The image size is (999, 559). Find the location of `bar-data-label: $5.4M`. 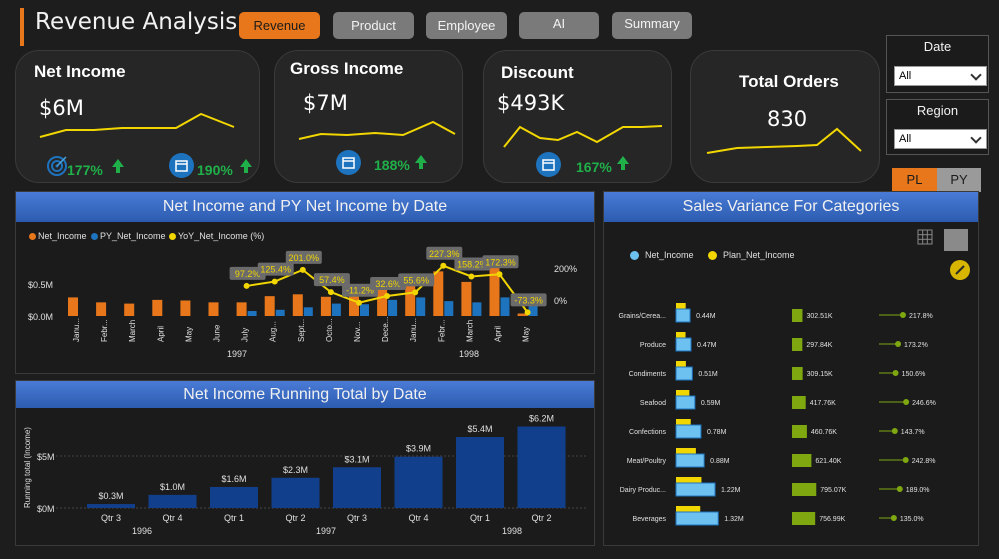

bar-data-label: $5.4M is located at coordinates (479, 429).